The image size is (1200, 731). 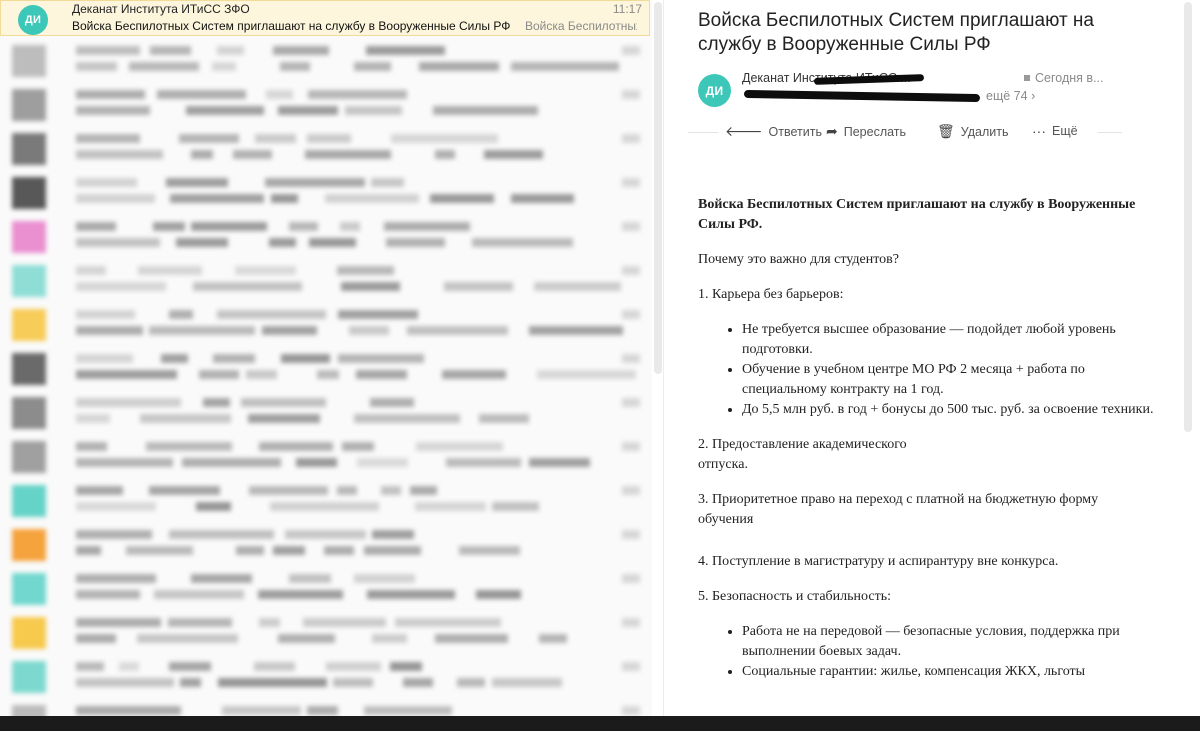 I want to click on more-recipients-link: ещё 74 ›, so click(x=1010, y=96).